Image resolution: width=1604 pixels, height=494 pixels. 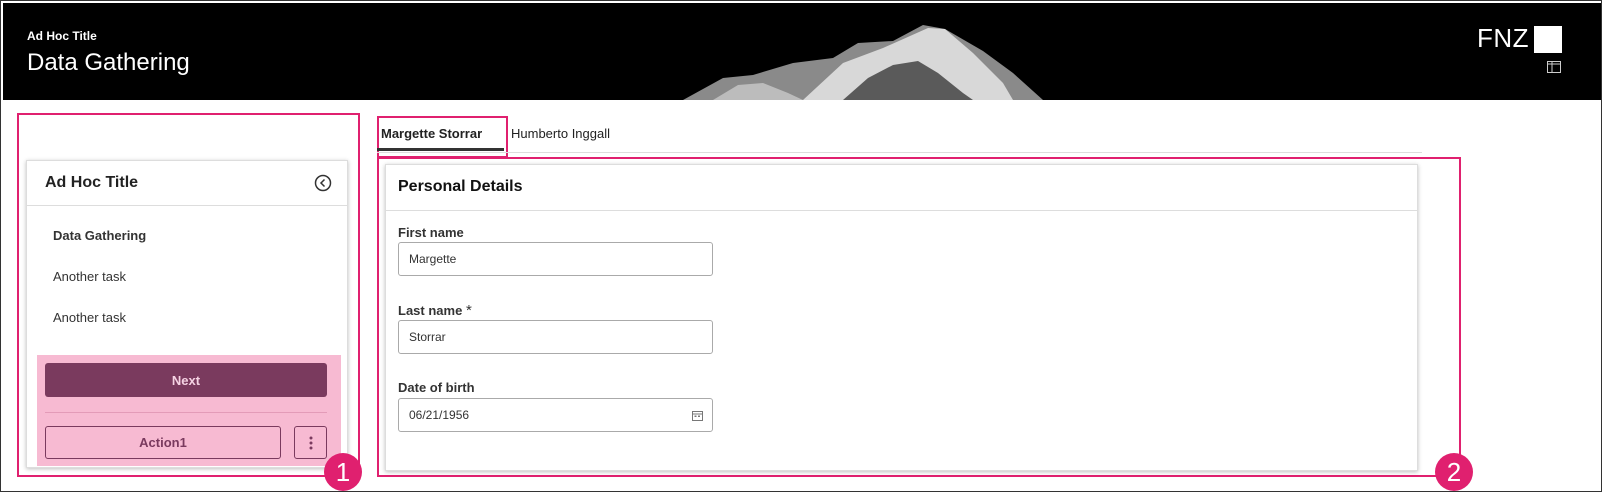 I want to click on task-item-data-gathering: Data Gathering, so click(x=99, y=235).